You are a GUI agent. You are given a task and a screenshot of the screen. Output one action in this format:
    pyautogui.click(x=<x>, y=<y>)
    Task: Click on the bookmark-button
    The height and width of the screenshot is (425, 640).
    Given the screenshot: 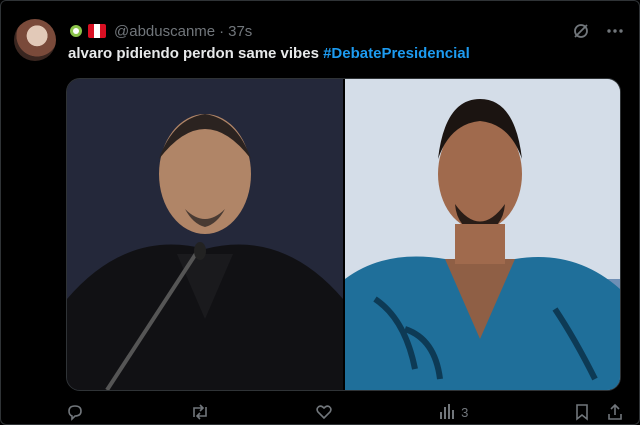 What is the action you would take?
    pyautogui.click(x=582, y=412)
    